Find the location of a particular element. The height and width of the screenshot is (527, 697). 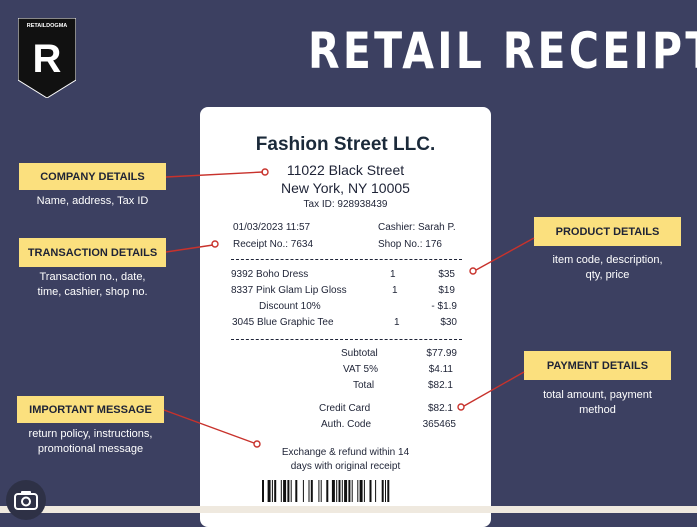

connector-important is located at coordinates (209, 426).